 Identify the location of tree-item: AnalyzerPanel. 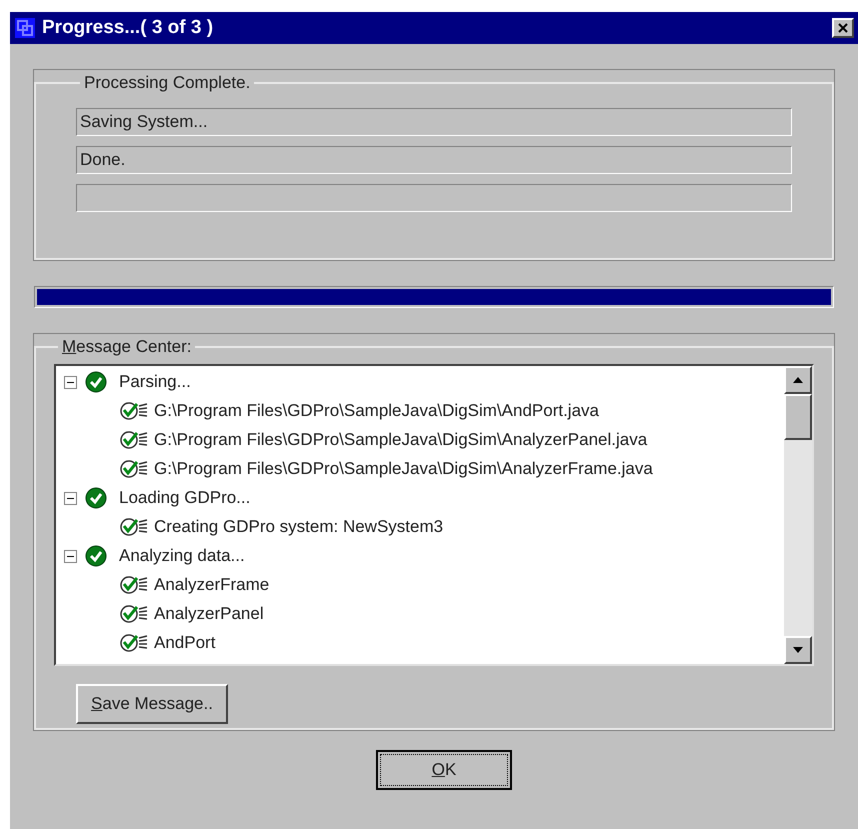
(424, 614).